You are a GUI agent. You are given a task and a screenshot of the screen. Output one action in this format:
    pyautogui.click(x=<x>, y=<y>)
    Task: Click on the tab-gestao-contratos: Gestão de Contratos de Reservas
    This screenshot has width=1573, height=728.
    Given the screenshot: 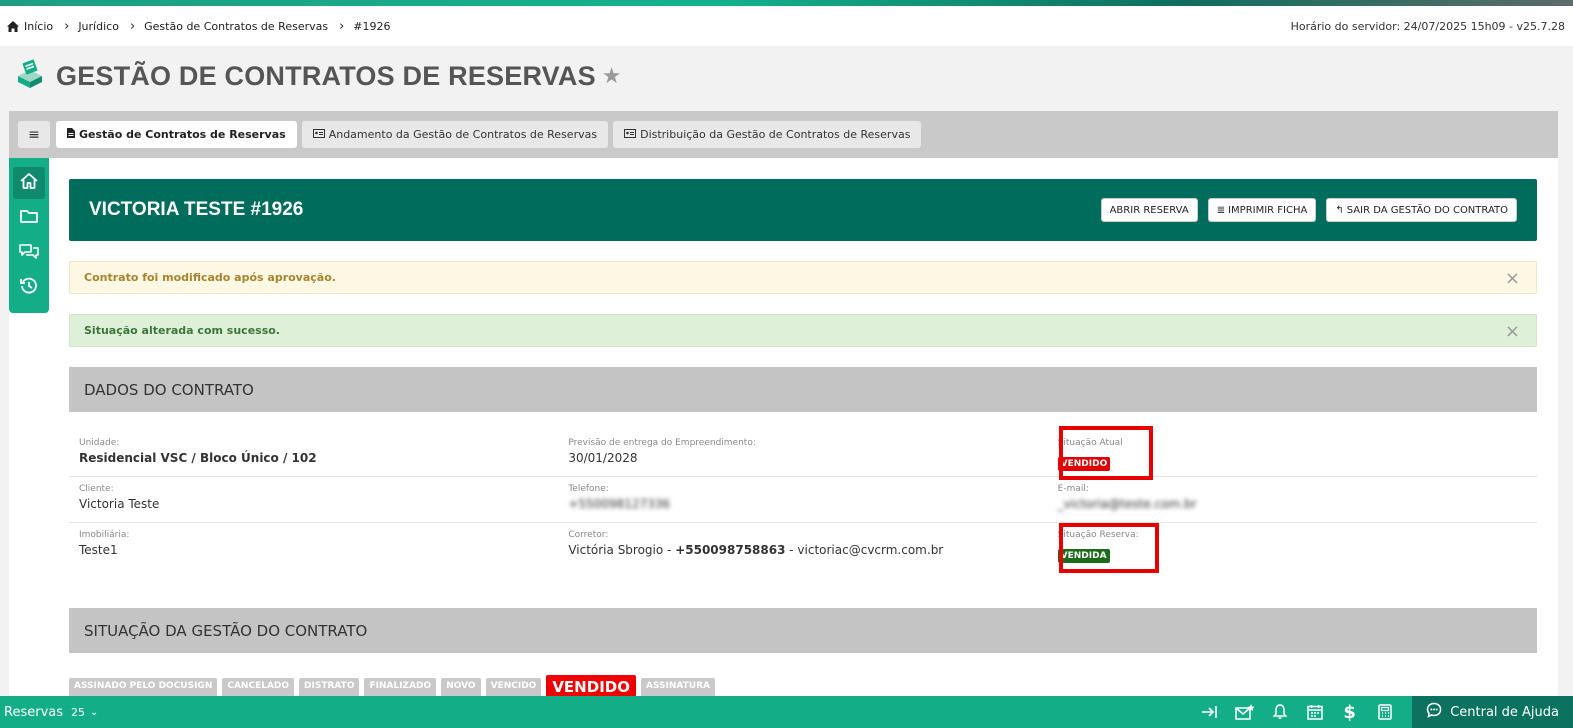 What is the action you would take?
    pyautogui.click(x=176, y=134)
    